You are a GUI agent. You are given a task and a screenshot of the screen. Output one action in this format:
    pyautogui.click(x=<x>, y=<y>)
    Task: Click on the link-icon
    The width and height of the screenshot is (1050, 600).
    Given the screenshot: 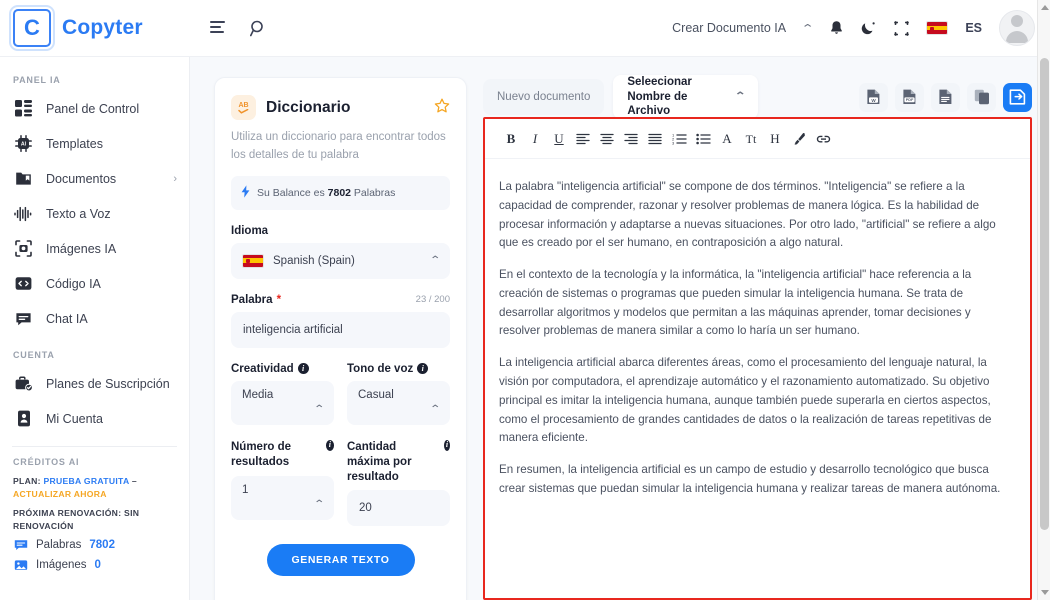 What is the action you would take?
    pyautogui.click(x=823, y=139)
    